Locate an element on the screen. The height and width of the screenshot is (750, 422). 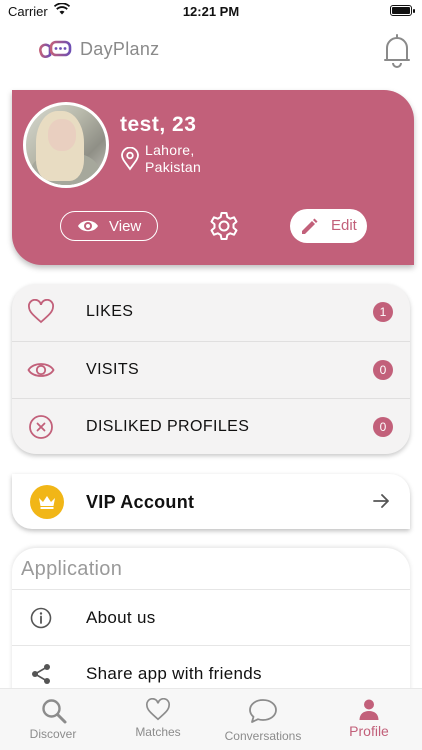
profile-location: Lahore, Pakistan is located at coordinates (173, 159).